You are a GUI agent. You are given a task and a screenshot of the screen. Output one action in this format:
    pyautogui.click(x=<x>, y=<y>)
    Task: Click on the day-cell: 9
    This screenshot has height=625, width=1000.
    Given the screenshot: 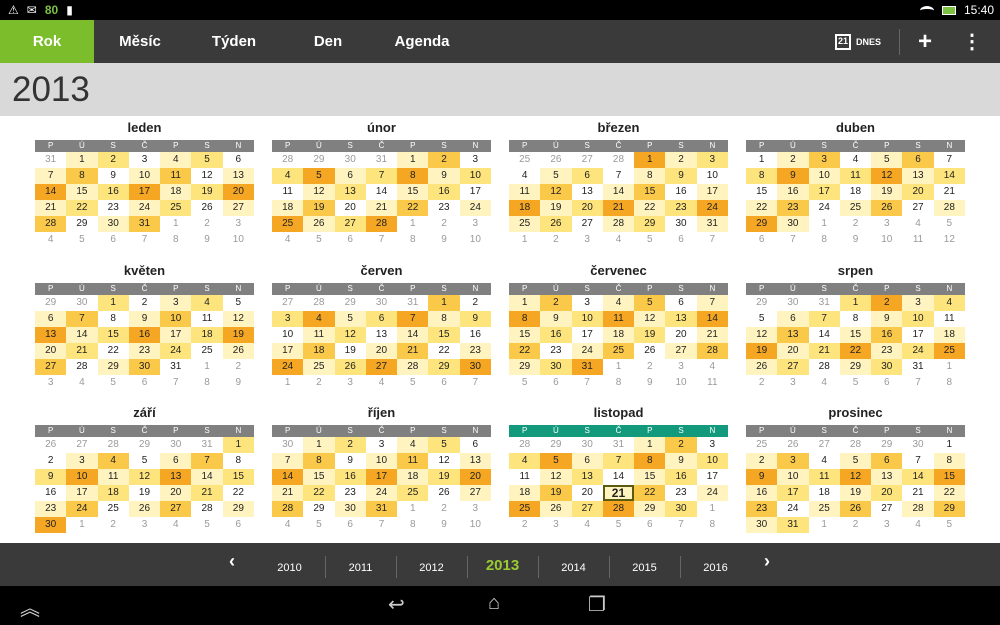 What is the action you would take?
    pyautogui.click(x=762, y=477)
    